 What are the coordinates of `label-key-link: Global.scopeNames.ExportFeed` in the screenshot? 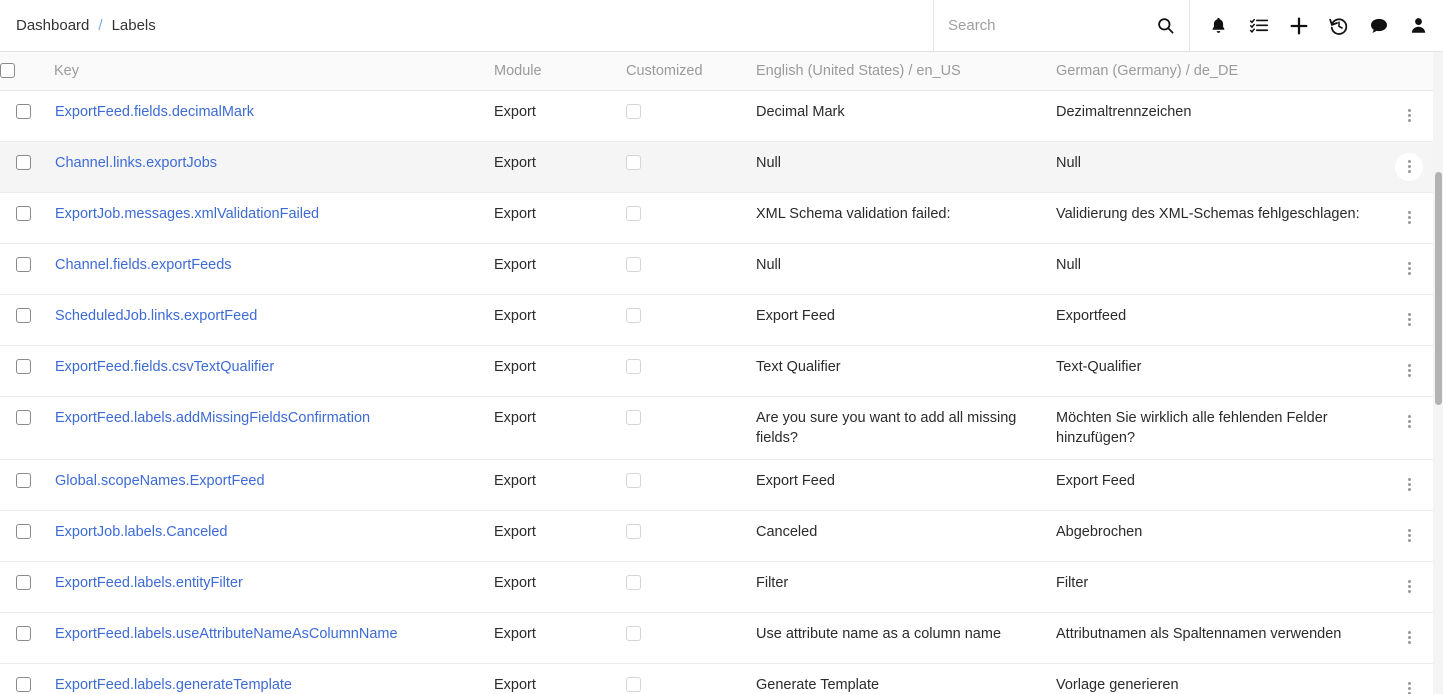 It's located at (160, 481).